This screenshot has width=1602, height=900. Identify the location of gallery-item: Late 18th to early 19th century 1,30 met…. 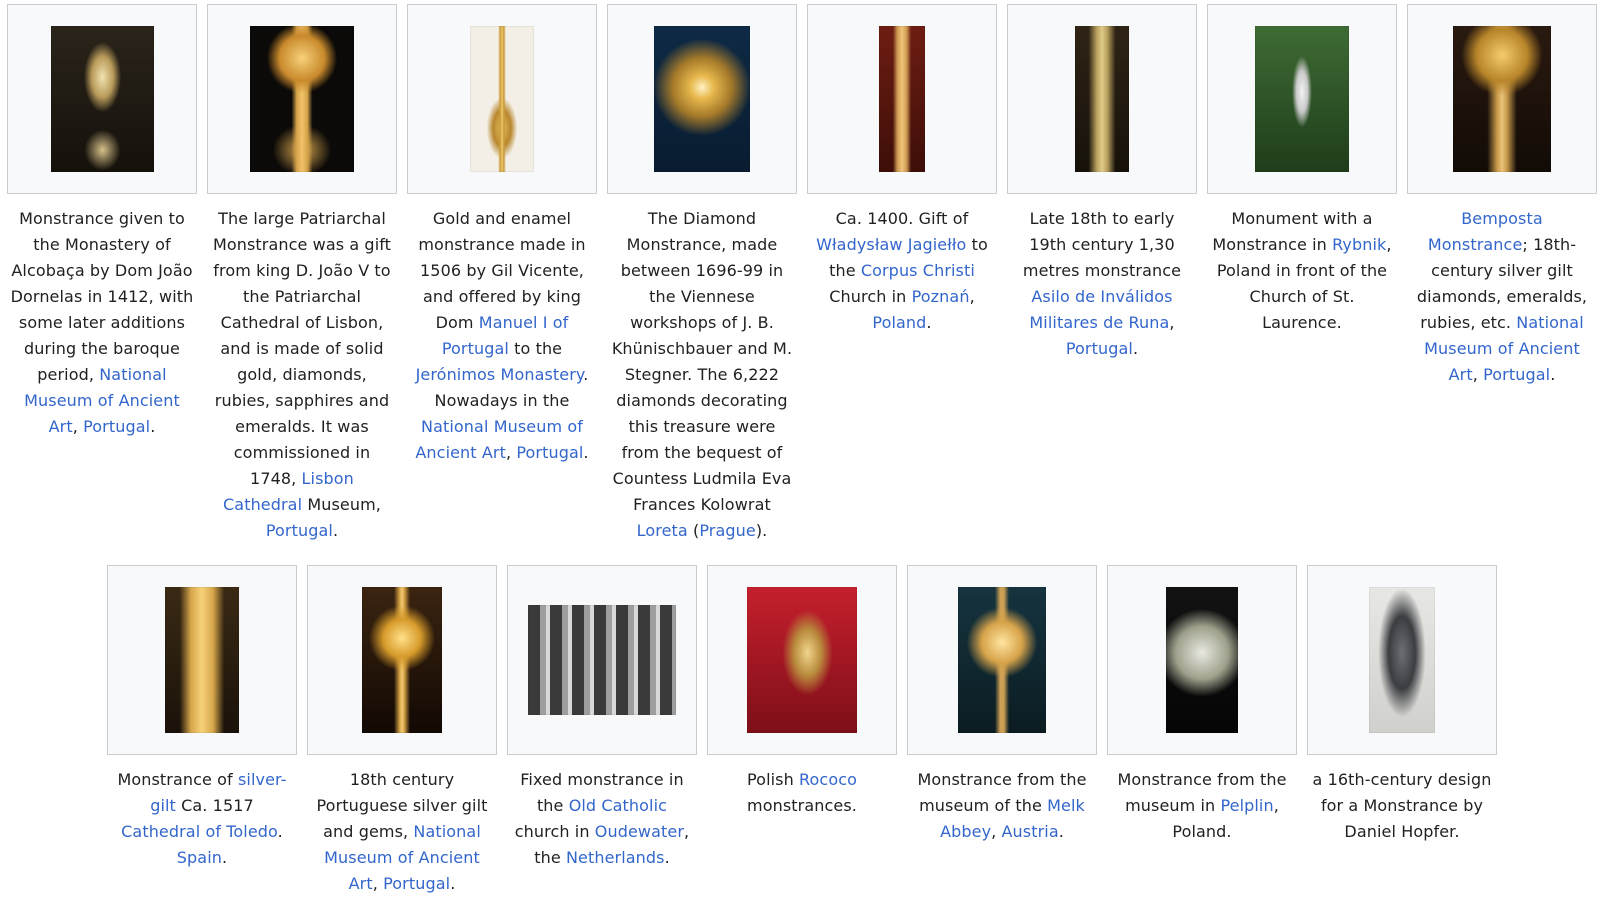
(1102, 274).